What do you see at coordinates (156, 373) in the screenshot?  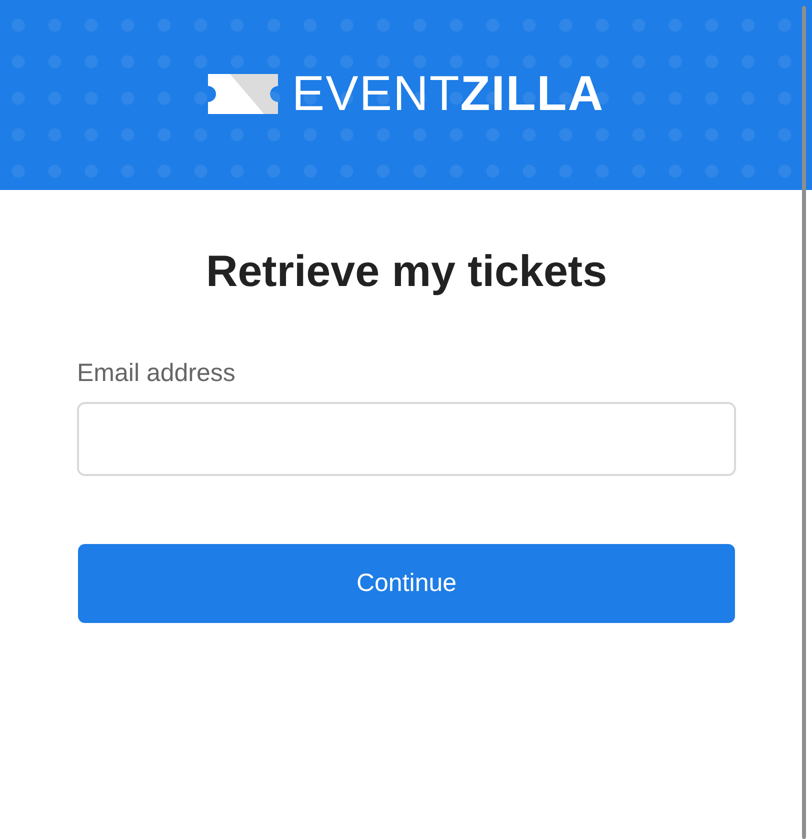 I see `field-label: Email address` at bounding box center [156, 373].